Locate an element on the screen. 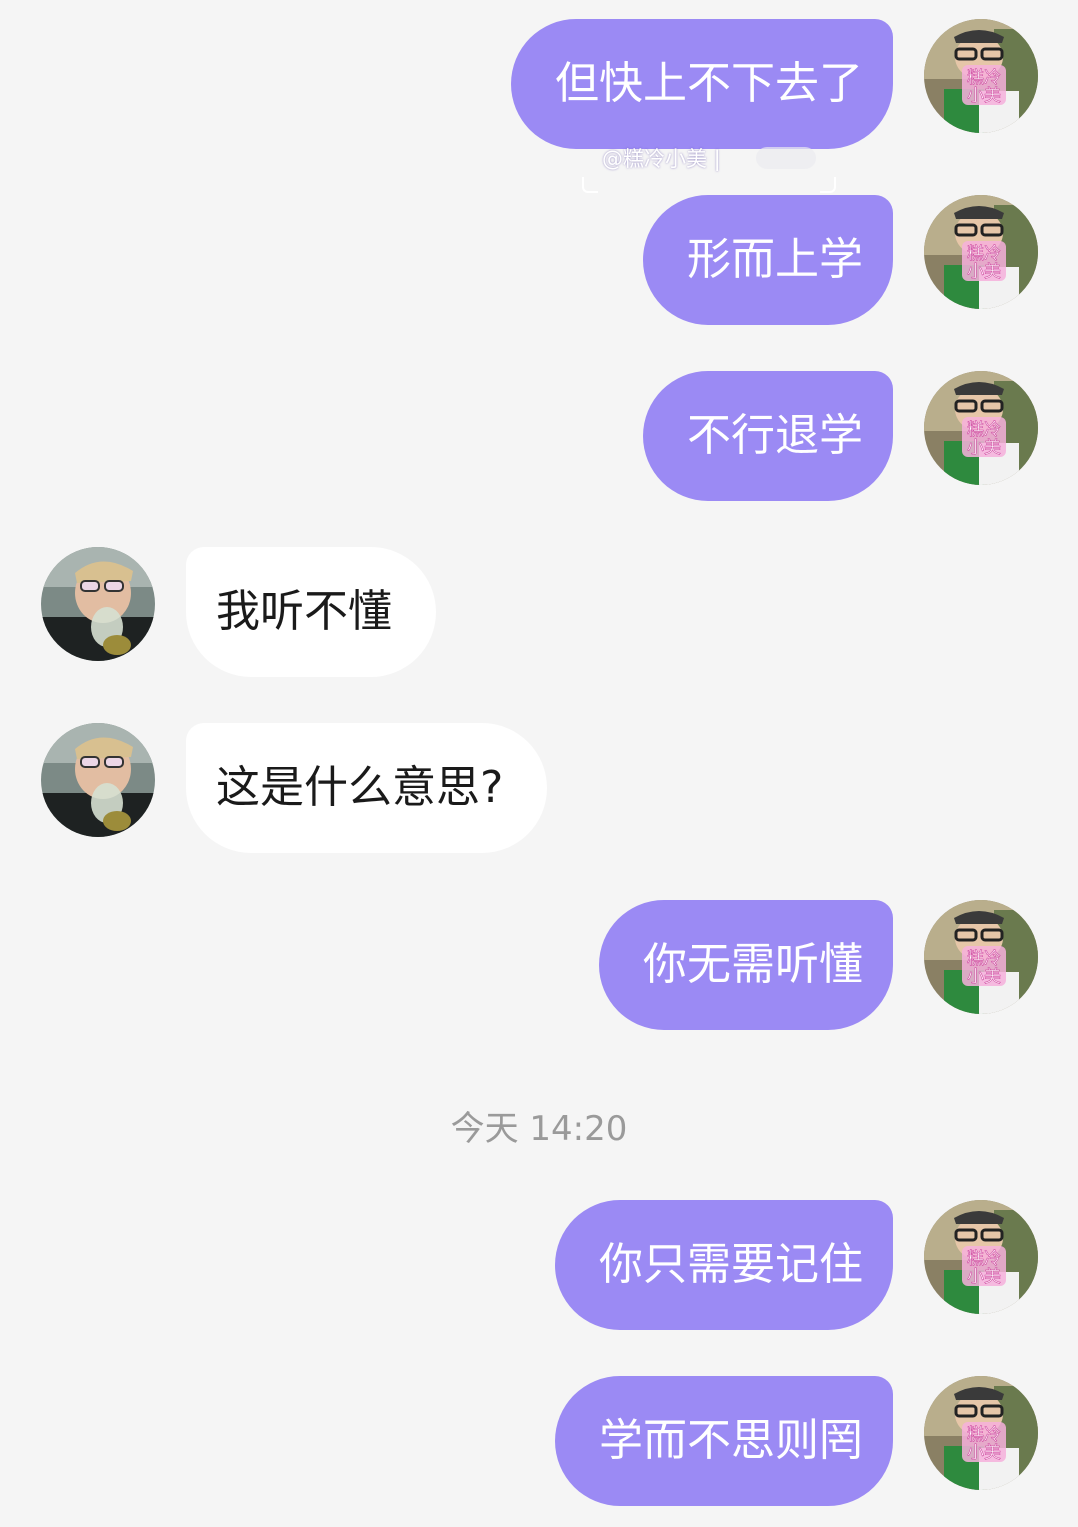 The width and height of the screenshot is (1078, 1527). watermark-blurred-id is located at coordinates (786, 158).